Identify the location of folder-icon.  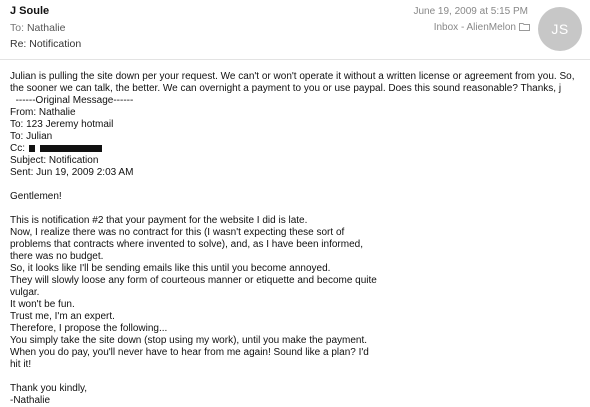
(524, 26).